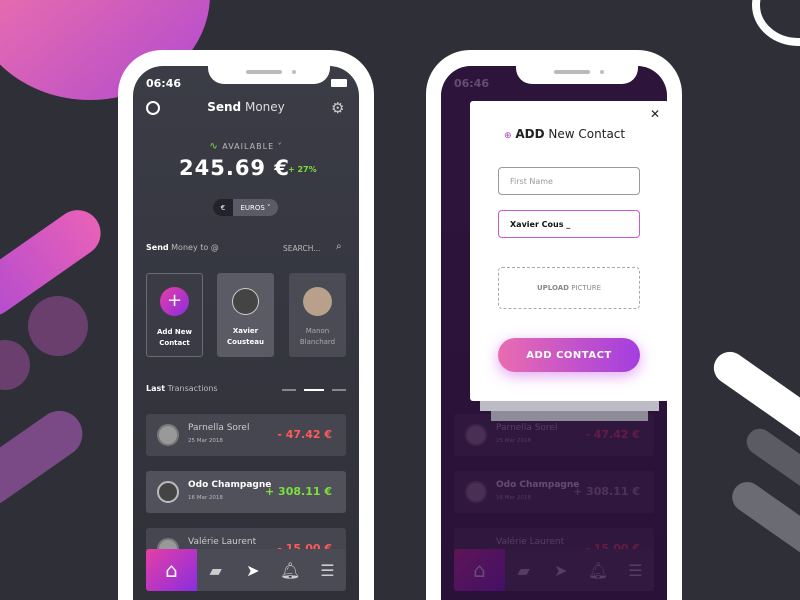 The height and width of the screenshot is (600, 800). Describe the element at coordinates (205, 441) in the screenshot. I see `transaction-date: 25 Mar 2018` at that location.